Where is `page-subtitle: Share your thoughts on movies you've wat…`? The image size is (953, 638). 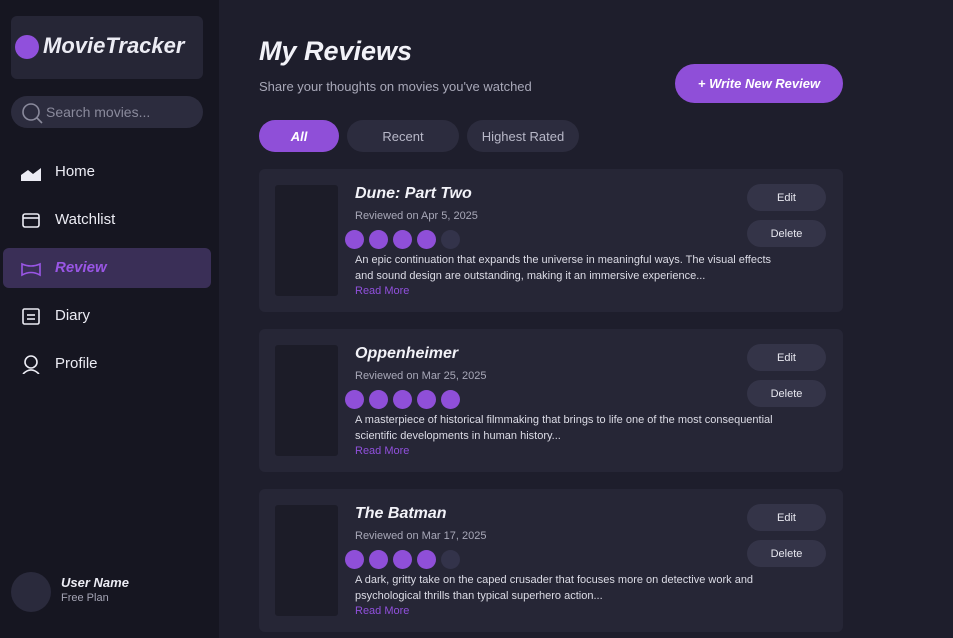
page-subtitle: Share your thoughts on movies you've wat… is located at coordinates (395, 86).